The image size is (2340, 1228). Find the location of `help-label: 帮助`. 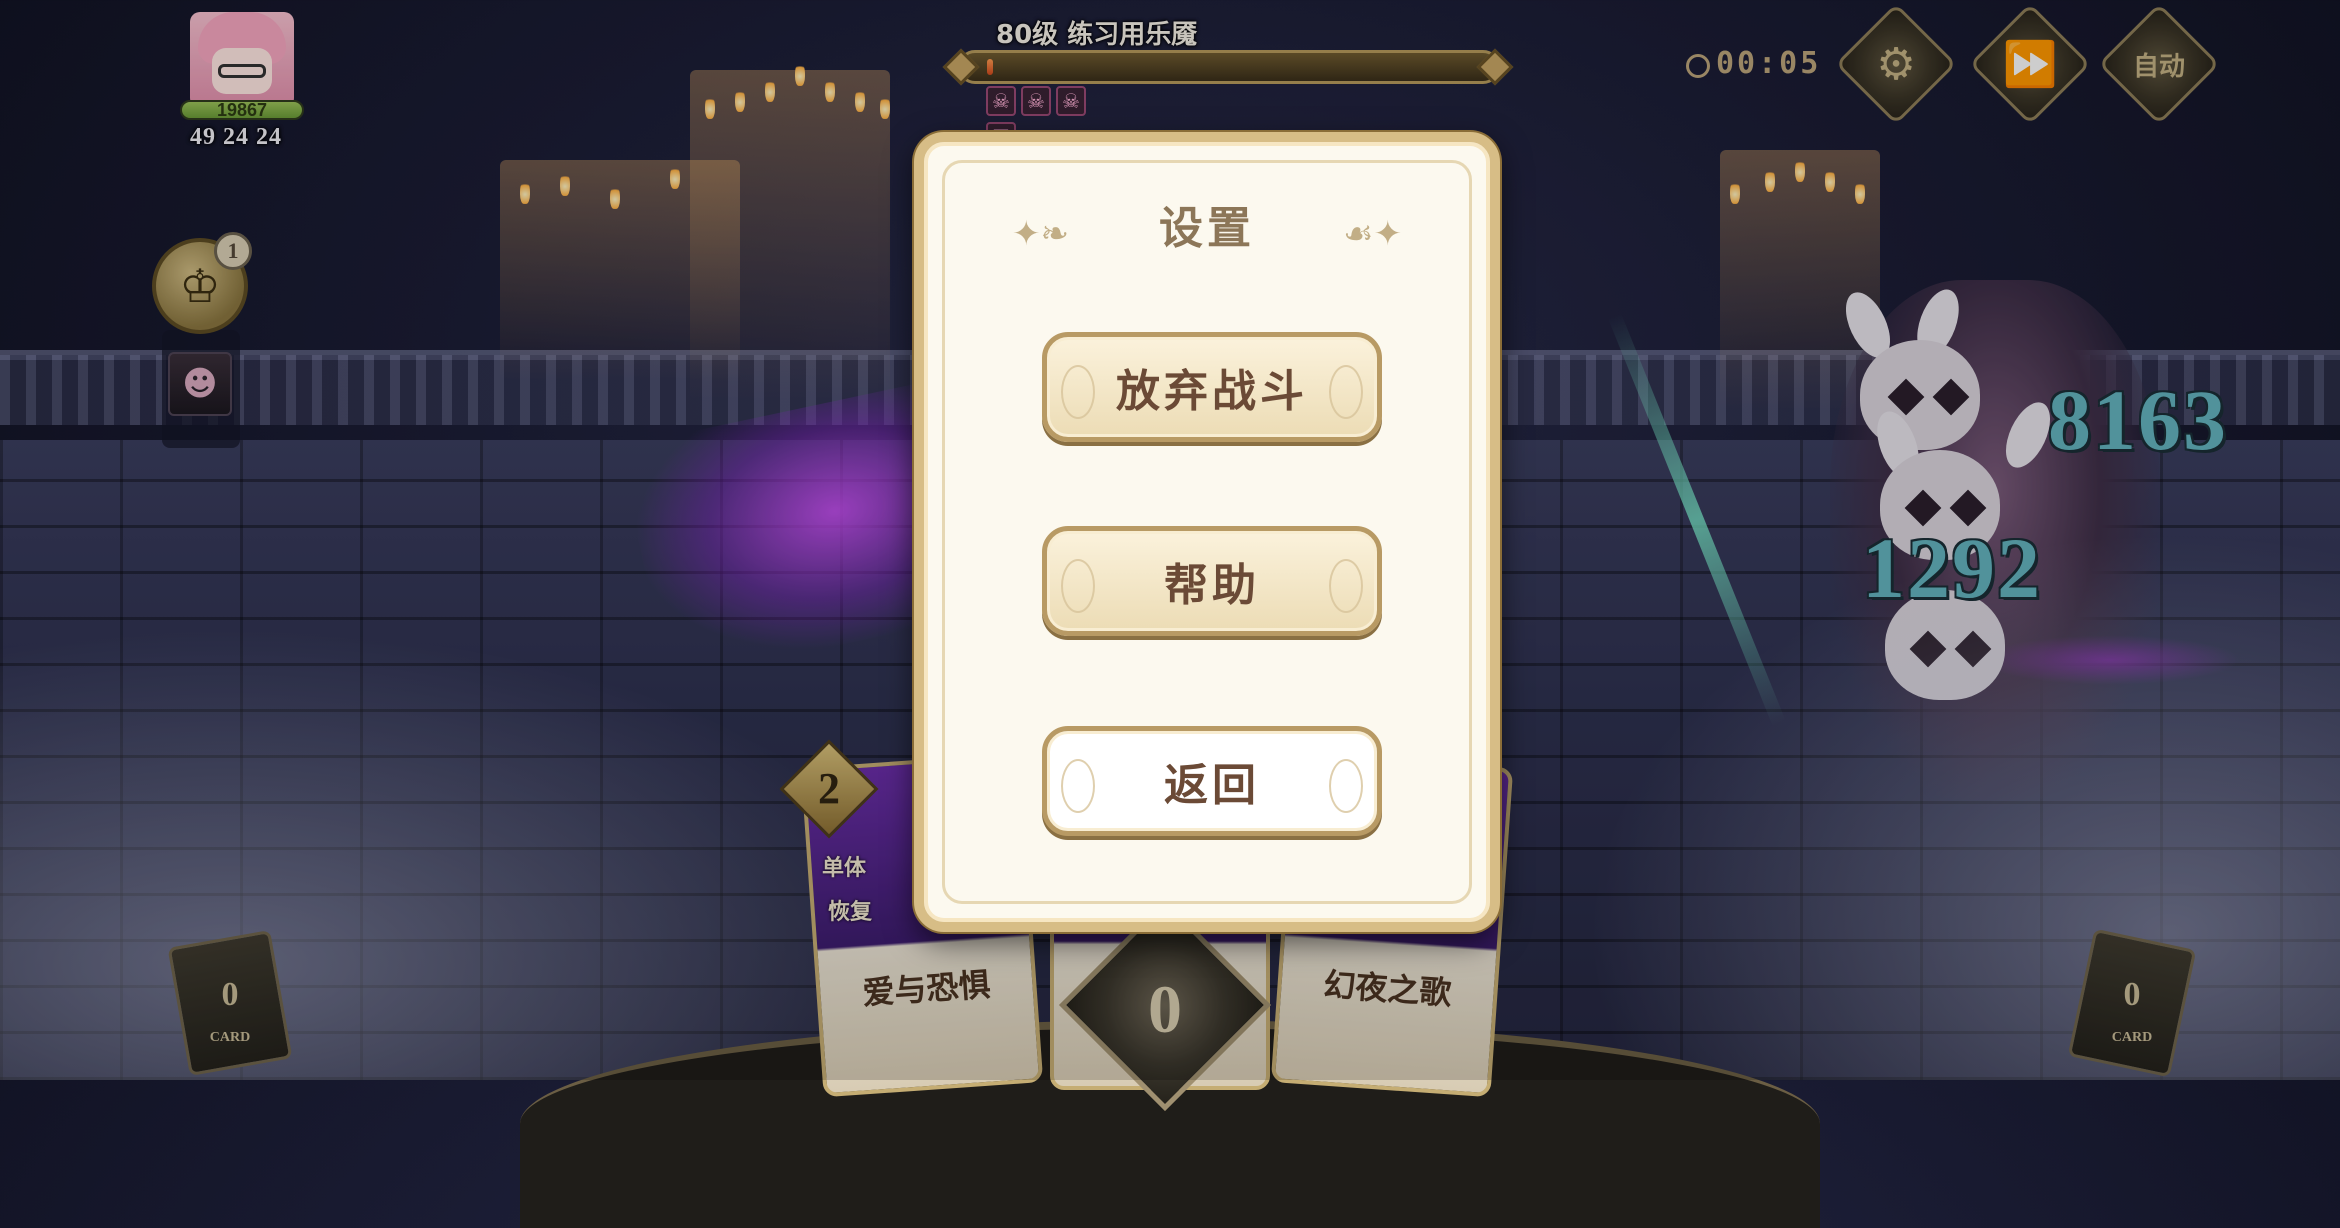

help-label: 帮助 is located at coordinates (1212, 585).